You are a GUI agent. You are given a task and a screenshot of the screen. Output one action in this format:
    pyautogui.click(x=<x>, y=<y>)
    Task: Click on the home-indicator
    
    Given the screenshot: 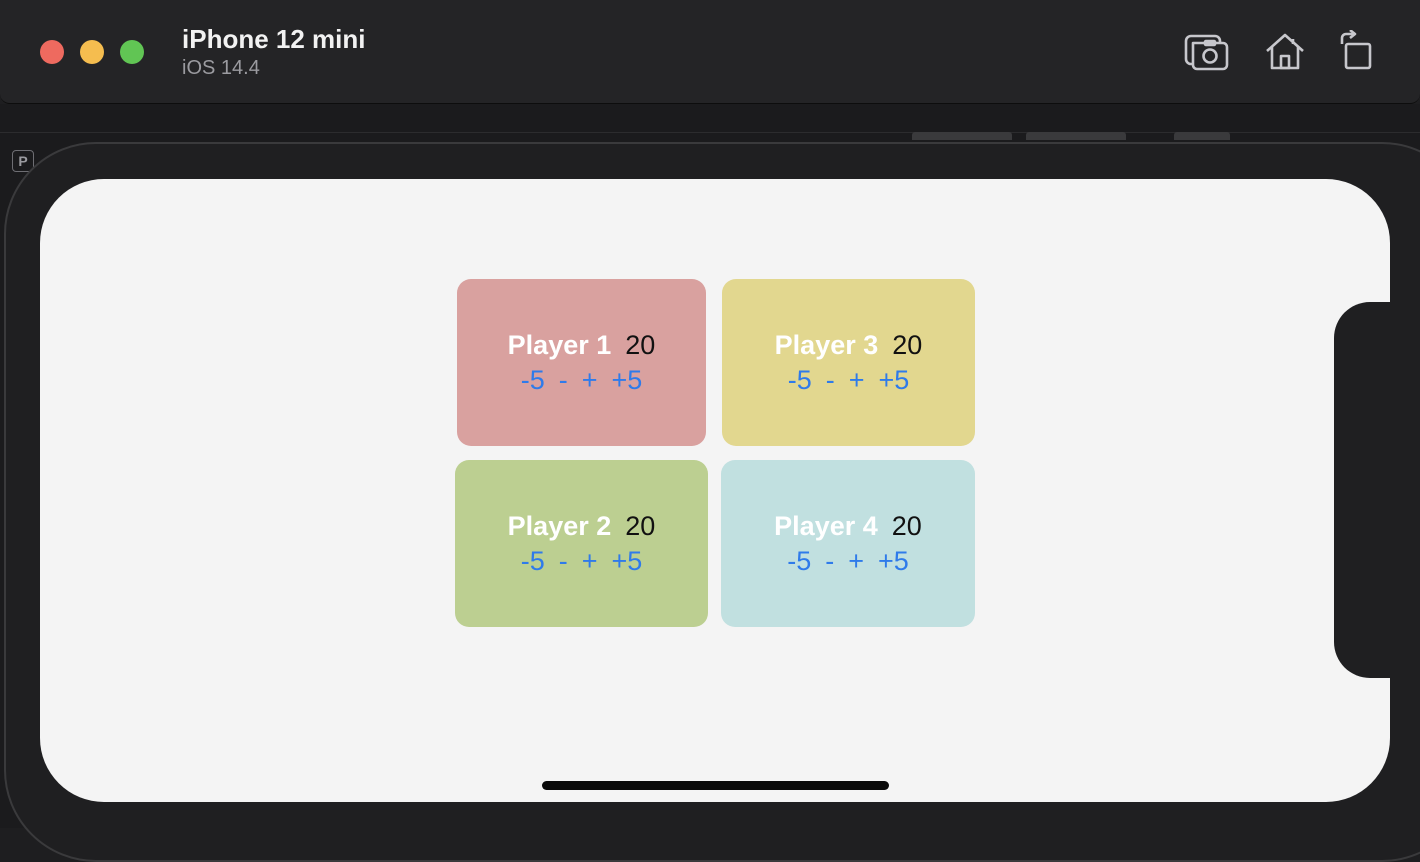 What is the action you would take?
    pyautogui.click(x=715, y=785)
    